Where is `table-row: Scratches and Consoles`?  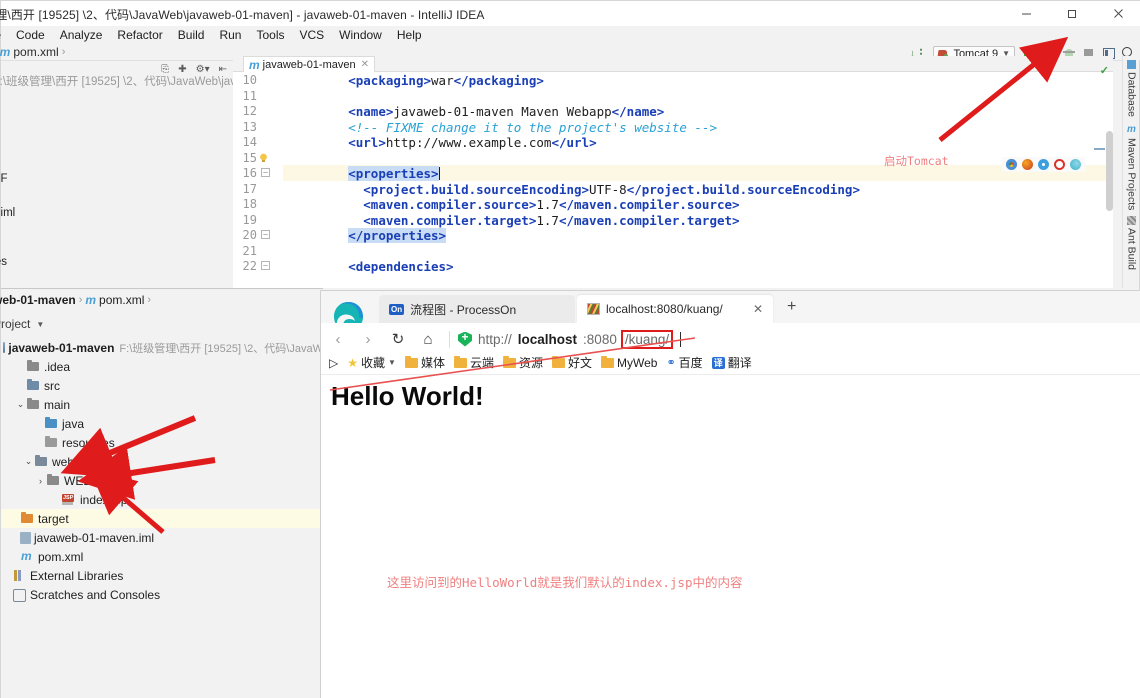 table-row: Scratches and Consoles is located at coordinates (162, 594).